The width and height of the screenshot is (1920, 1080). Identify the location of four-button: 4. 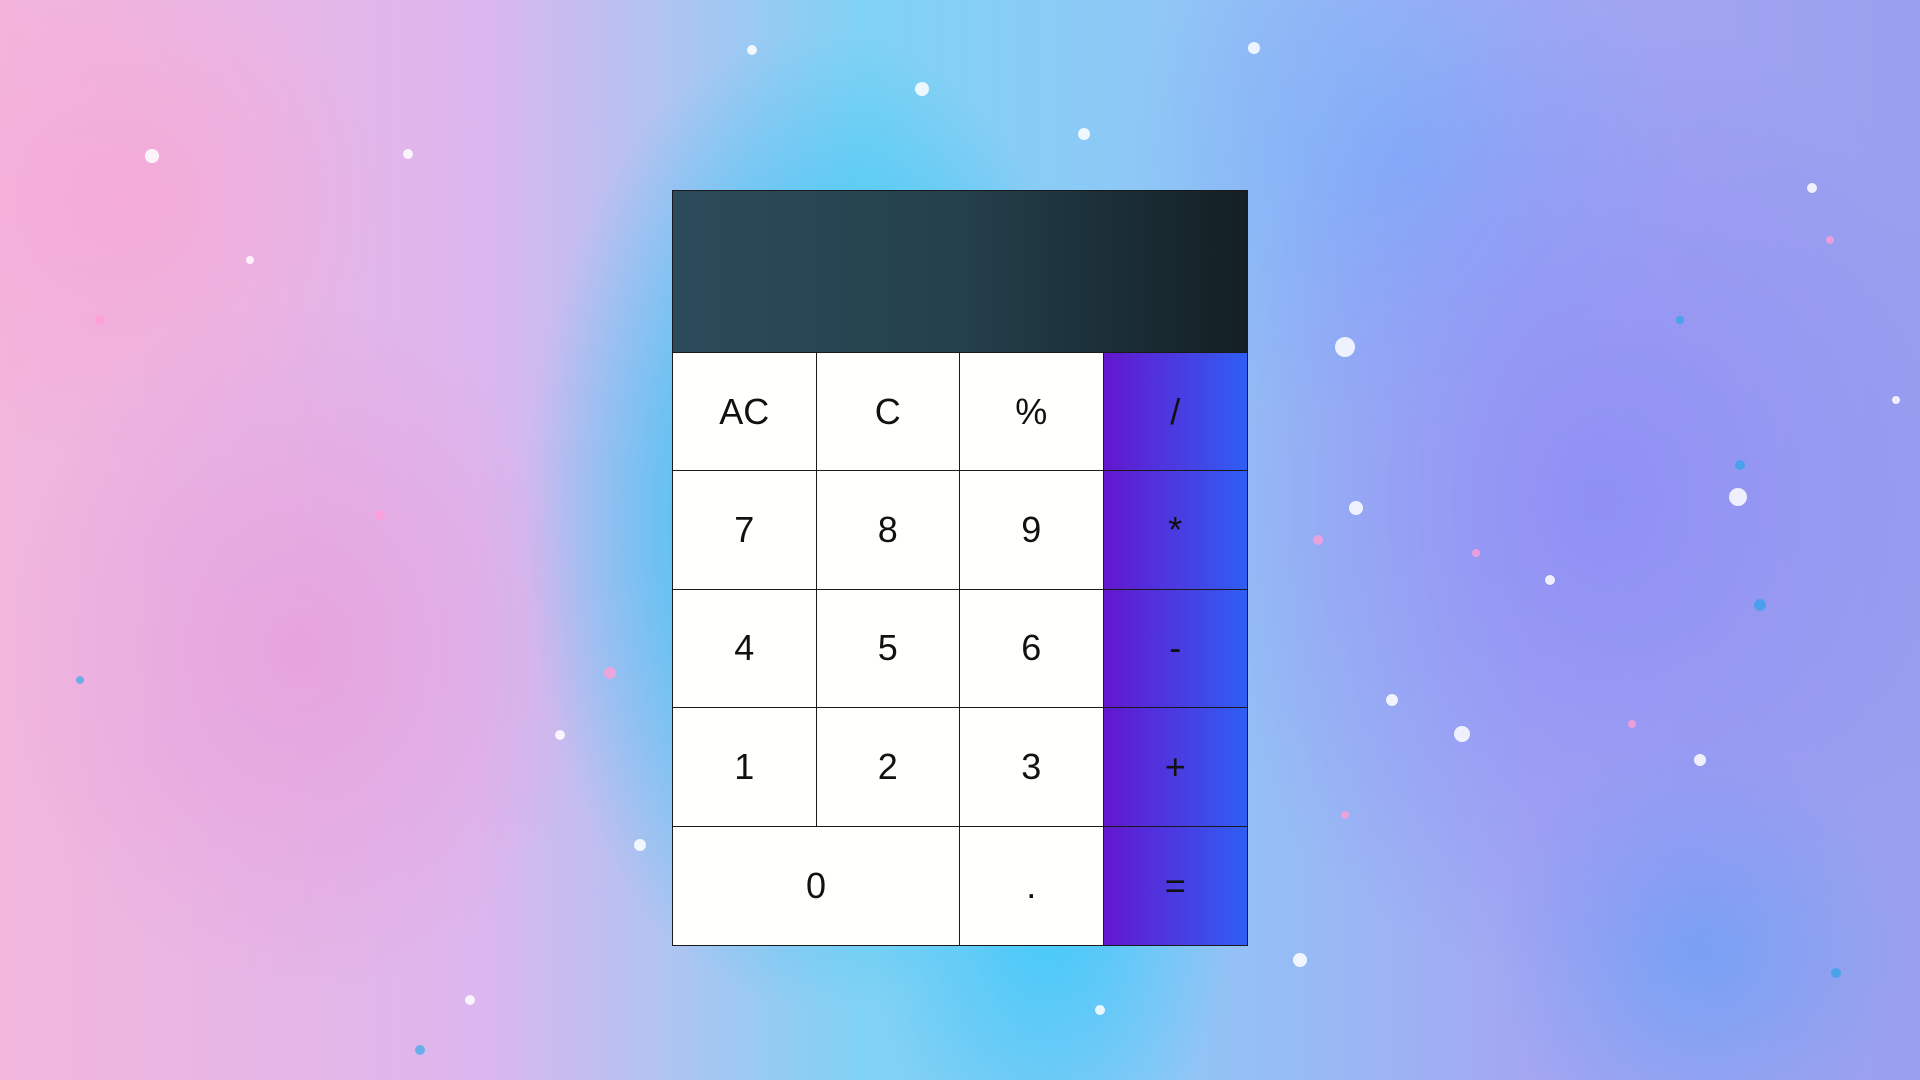
(745, 649).